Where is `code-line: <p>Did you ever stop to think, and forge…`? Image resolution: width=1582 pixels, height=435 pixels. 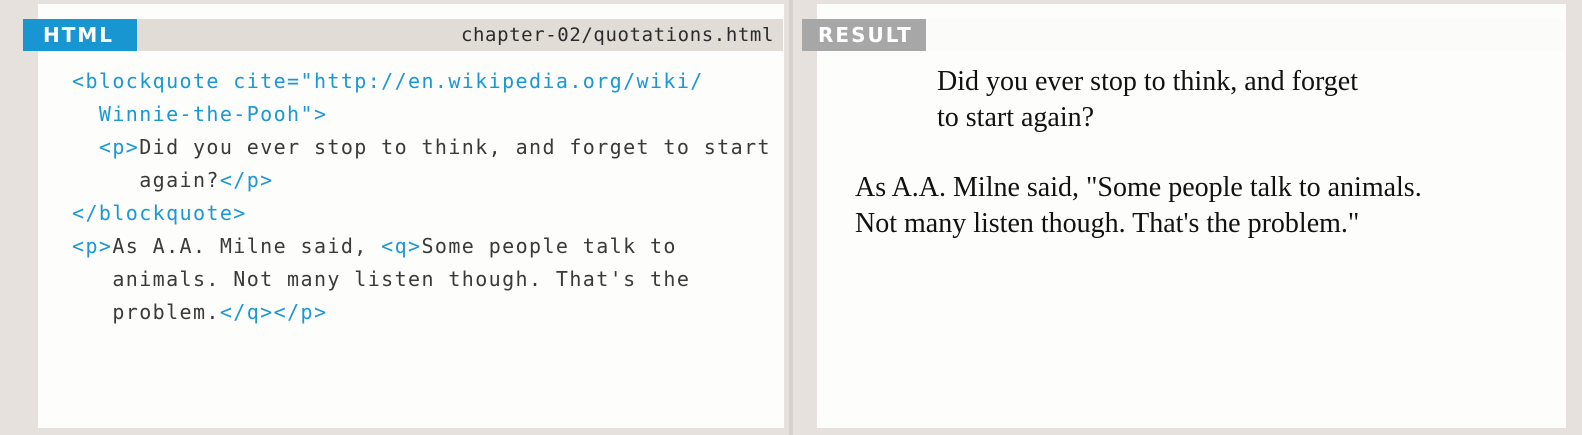
code-line: <p>Did you ever stop to think, and forge… is located at coordinates (421, 147).